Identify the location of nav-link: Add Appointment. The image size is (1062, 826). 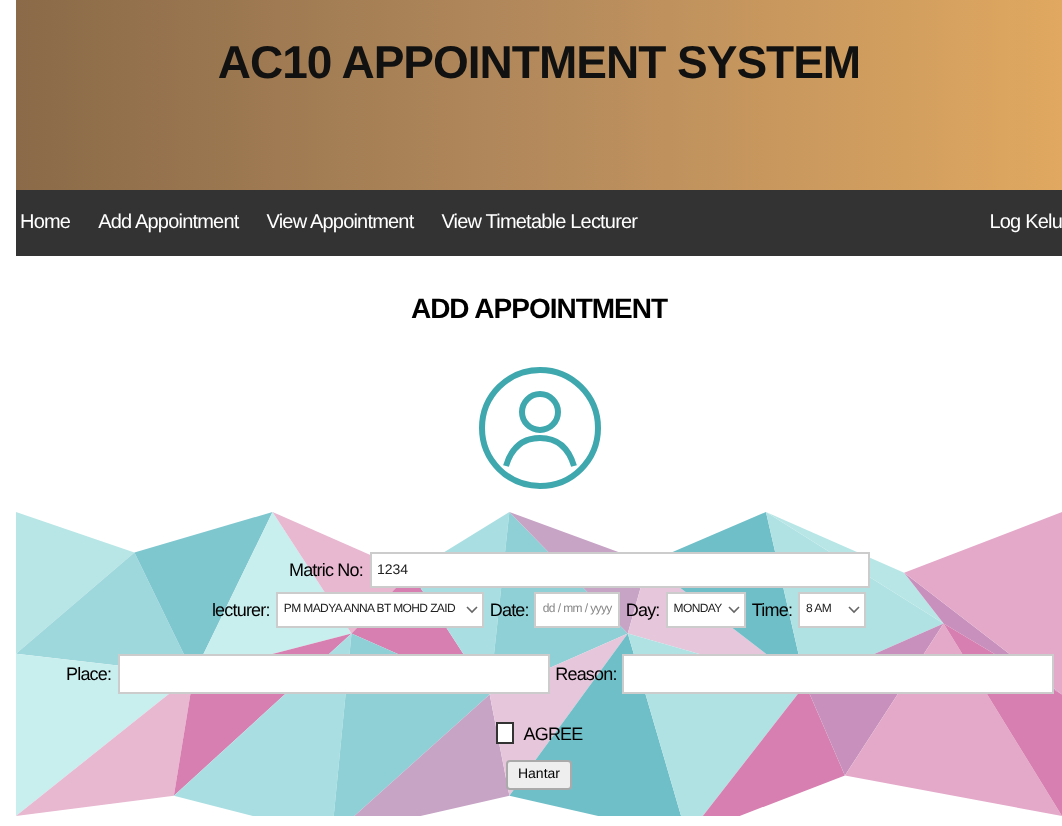
(168, 223).